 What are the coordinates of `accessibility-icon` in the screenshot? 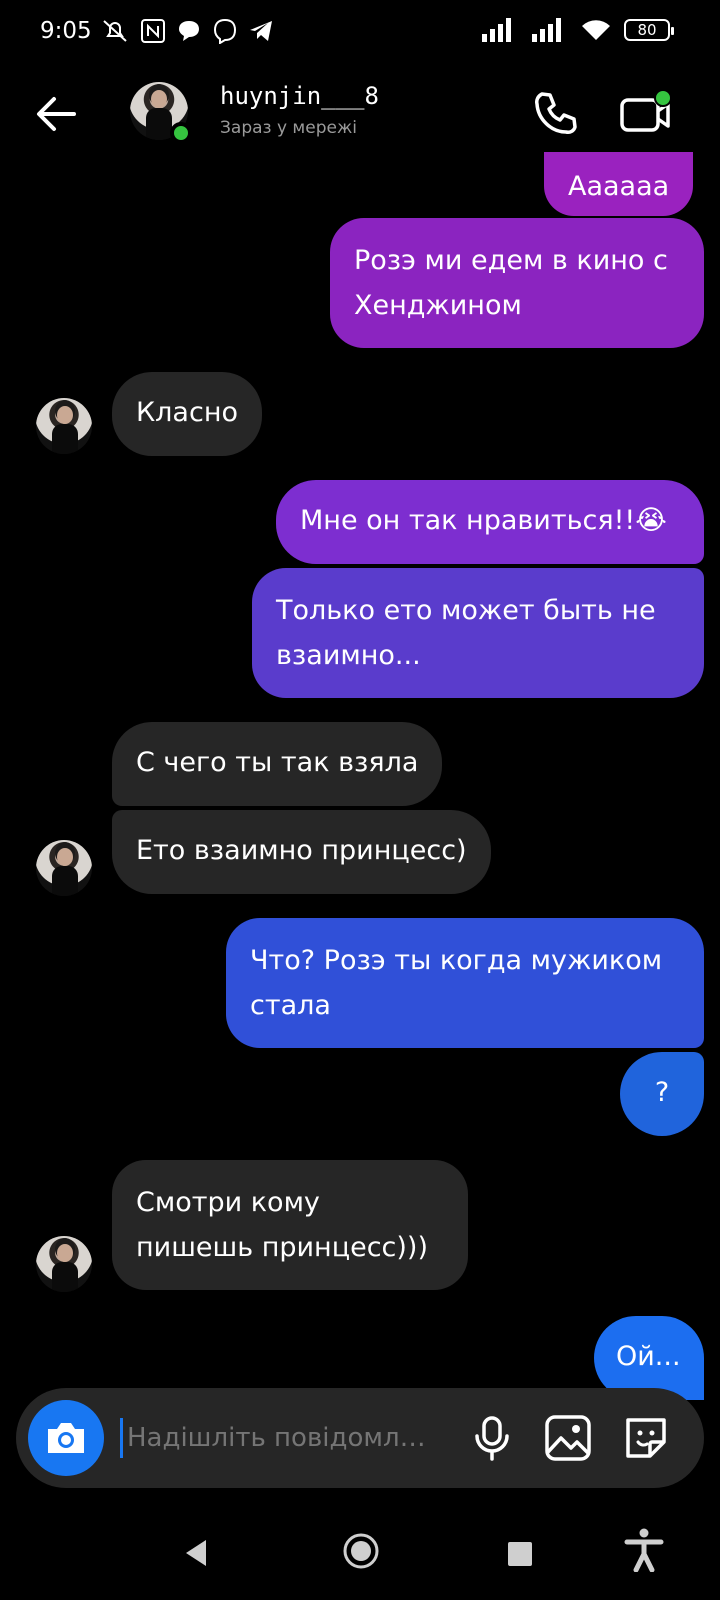 It's located at (644, 1550).